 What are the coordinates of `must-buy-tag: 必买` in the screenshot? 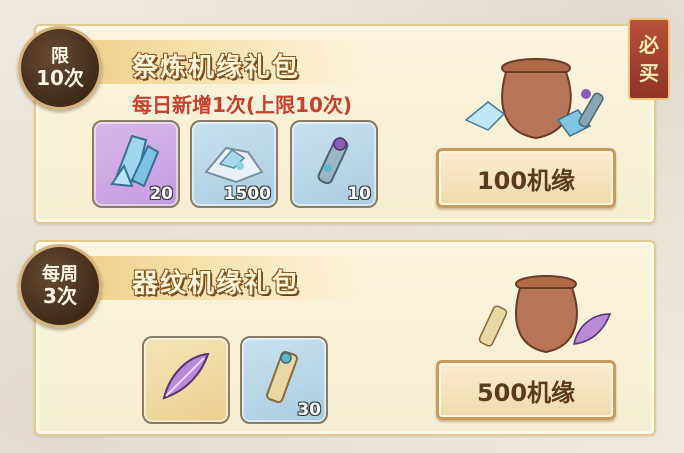 It's located at (649, 59).